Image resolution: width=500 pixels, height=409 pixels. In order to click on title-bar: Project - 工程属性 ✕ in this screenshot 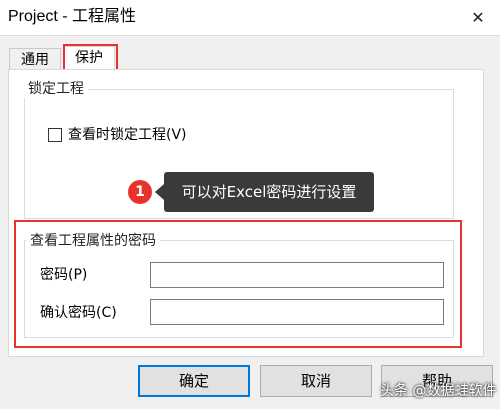, I will do `click(250, 18)`.